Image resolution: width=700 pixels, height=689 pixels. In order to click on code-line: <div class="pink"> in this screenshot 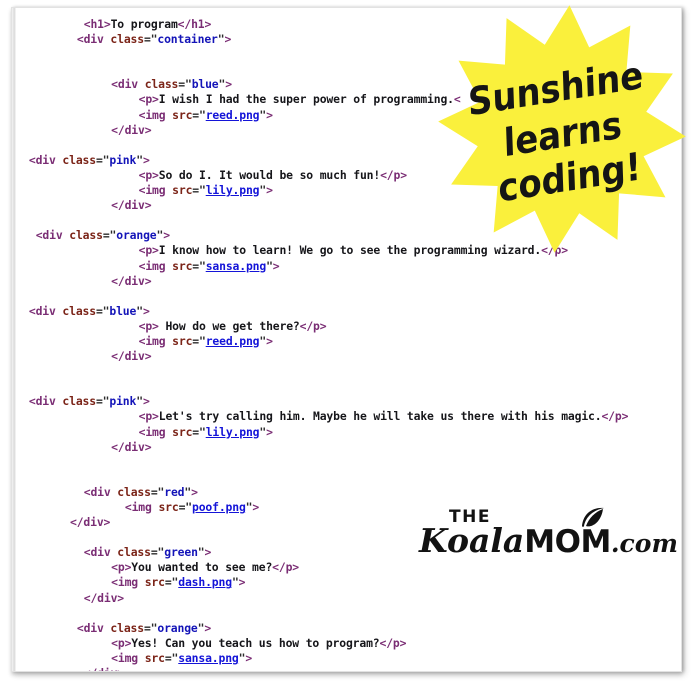, I will do `click(346, 401)`.